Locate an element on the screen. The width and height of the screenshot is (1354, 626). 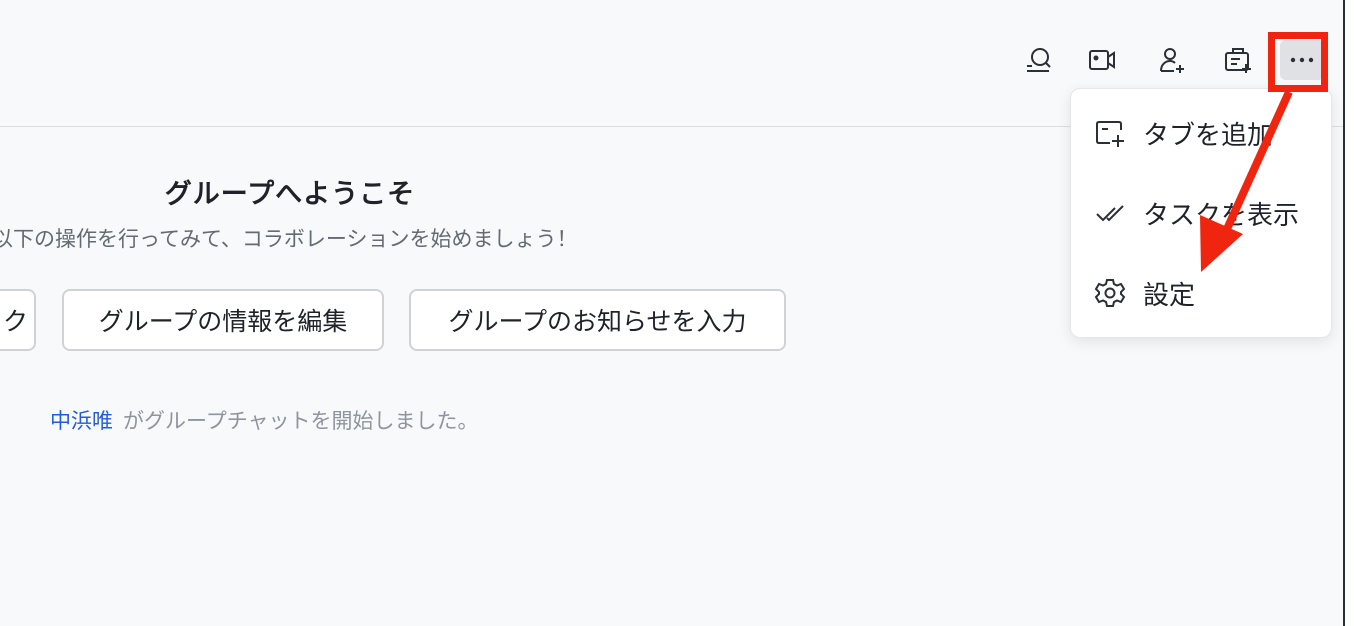
user-link: 中浜唯 is located at coordinates (81, 421).